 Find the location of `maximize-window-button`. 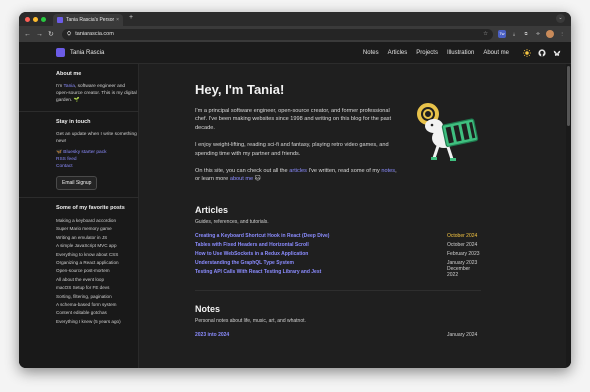

maximize-window-button is located at coordinates (43, 19).